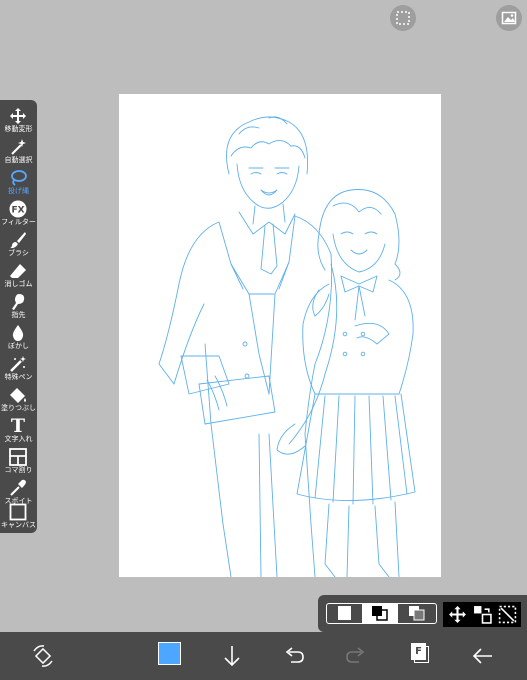 This screenshot has height=680, width=527. Describe the element at coordinates (43, 656) in the screenshot. I see `rotate-canvas-icon` at that location.